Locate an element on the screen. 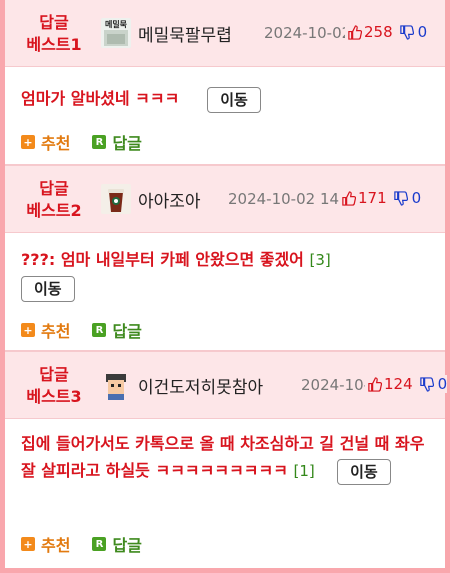  nickname: 메밀묵팔무렵 is located at coordinates (185, 33).